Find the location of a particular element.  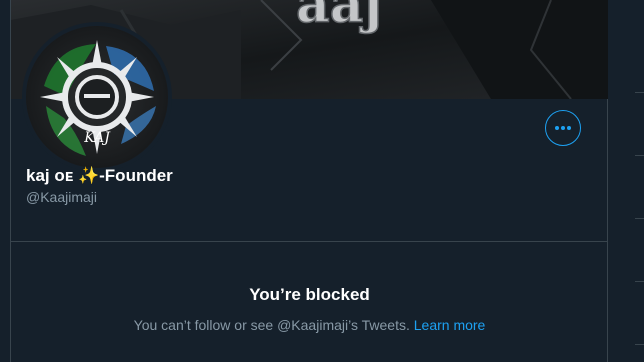

avatar-label: KAJ is located at coordinates (97, 138).